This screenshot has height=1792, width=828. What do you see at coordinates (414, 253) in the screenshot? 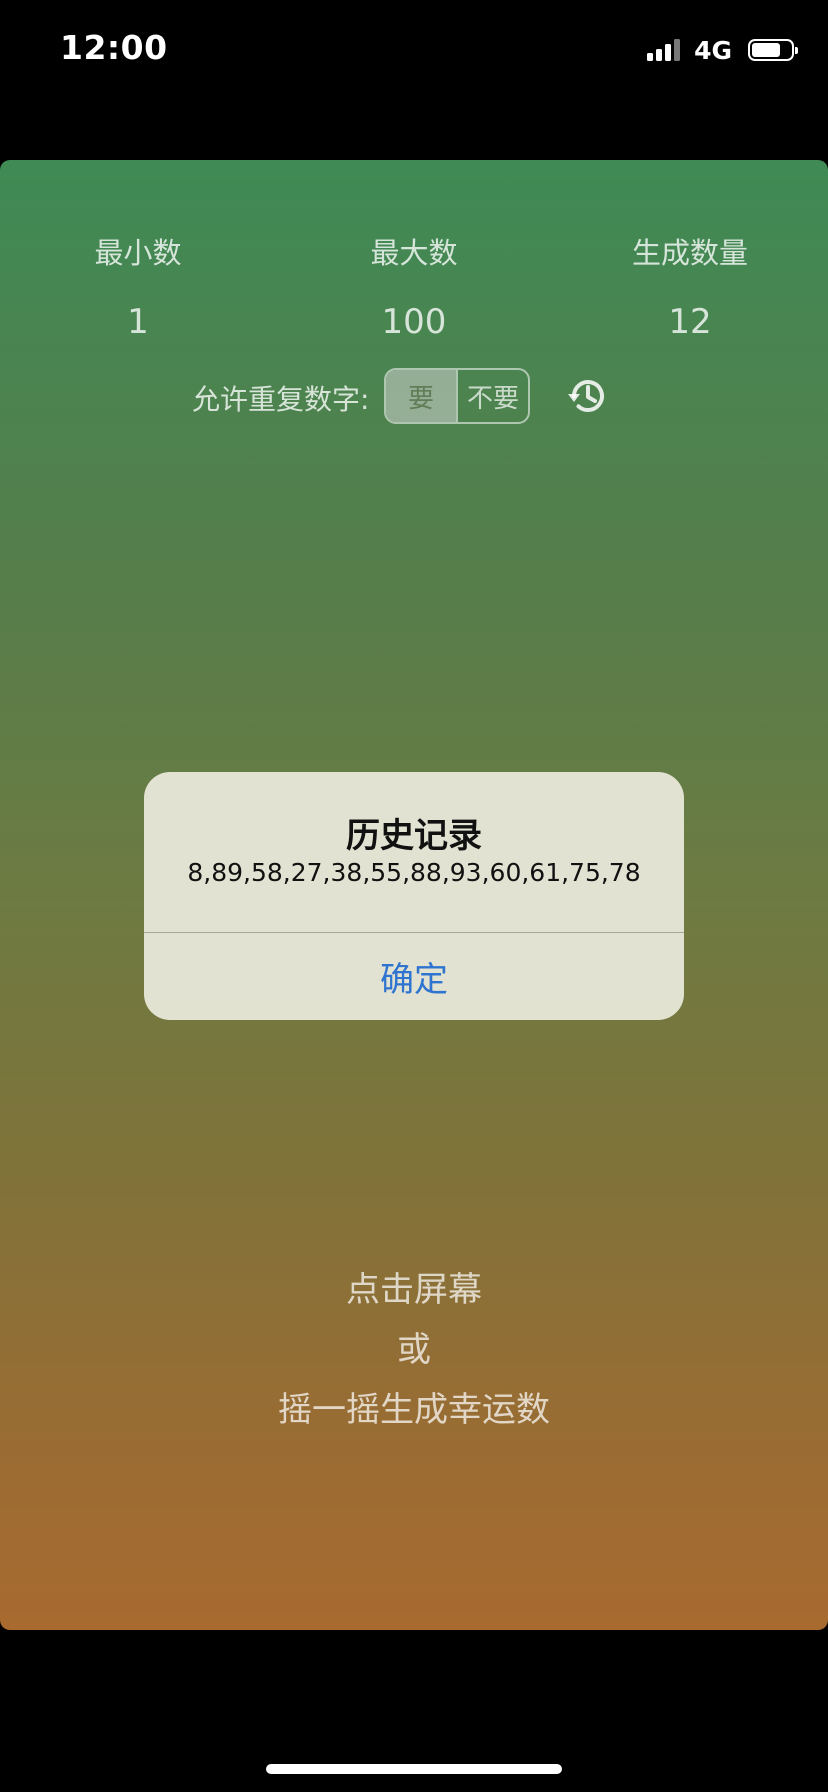
I see `max-number-label: 最大数` at bounding box center [414, 253].